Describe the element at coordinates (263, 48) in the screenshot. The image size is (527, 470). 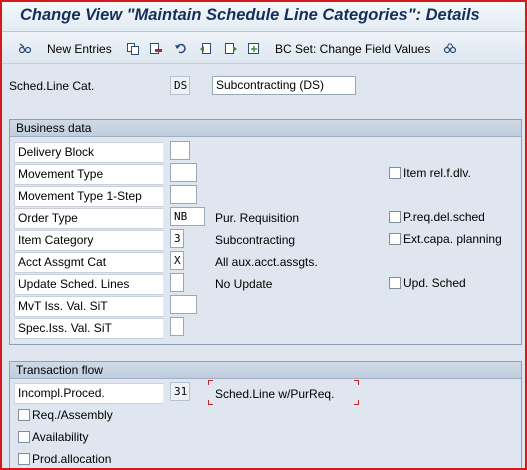
I see `application-toolbar: New Entries BC Set: Change Field Values` at that location.